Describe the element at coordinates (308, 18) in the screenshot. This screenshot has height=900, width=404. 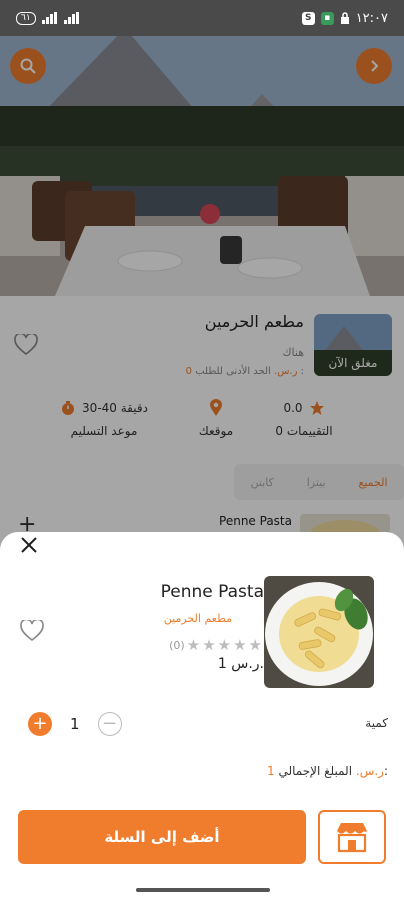
I see `s-app-icon: S` at that location.